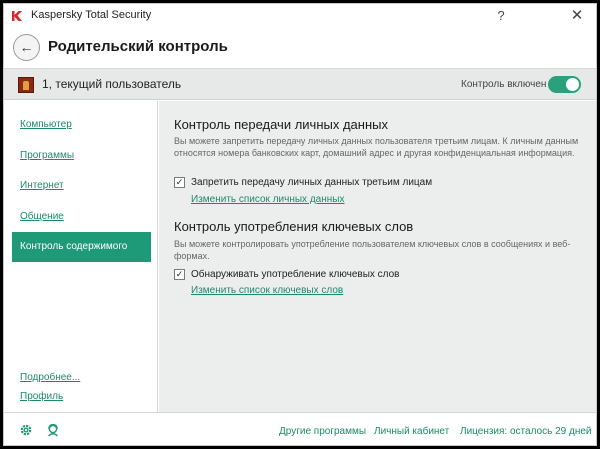 This screenshot has height=449, width=600. Describe the element at coordinates (138, 46) in the screenshot. I see `page-title: Родительский контроль` at that location.